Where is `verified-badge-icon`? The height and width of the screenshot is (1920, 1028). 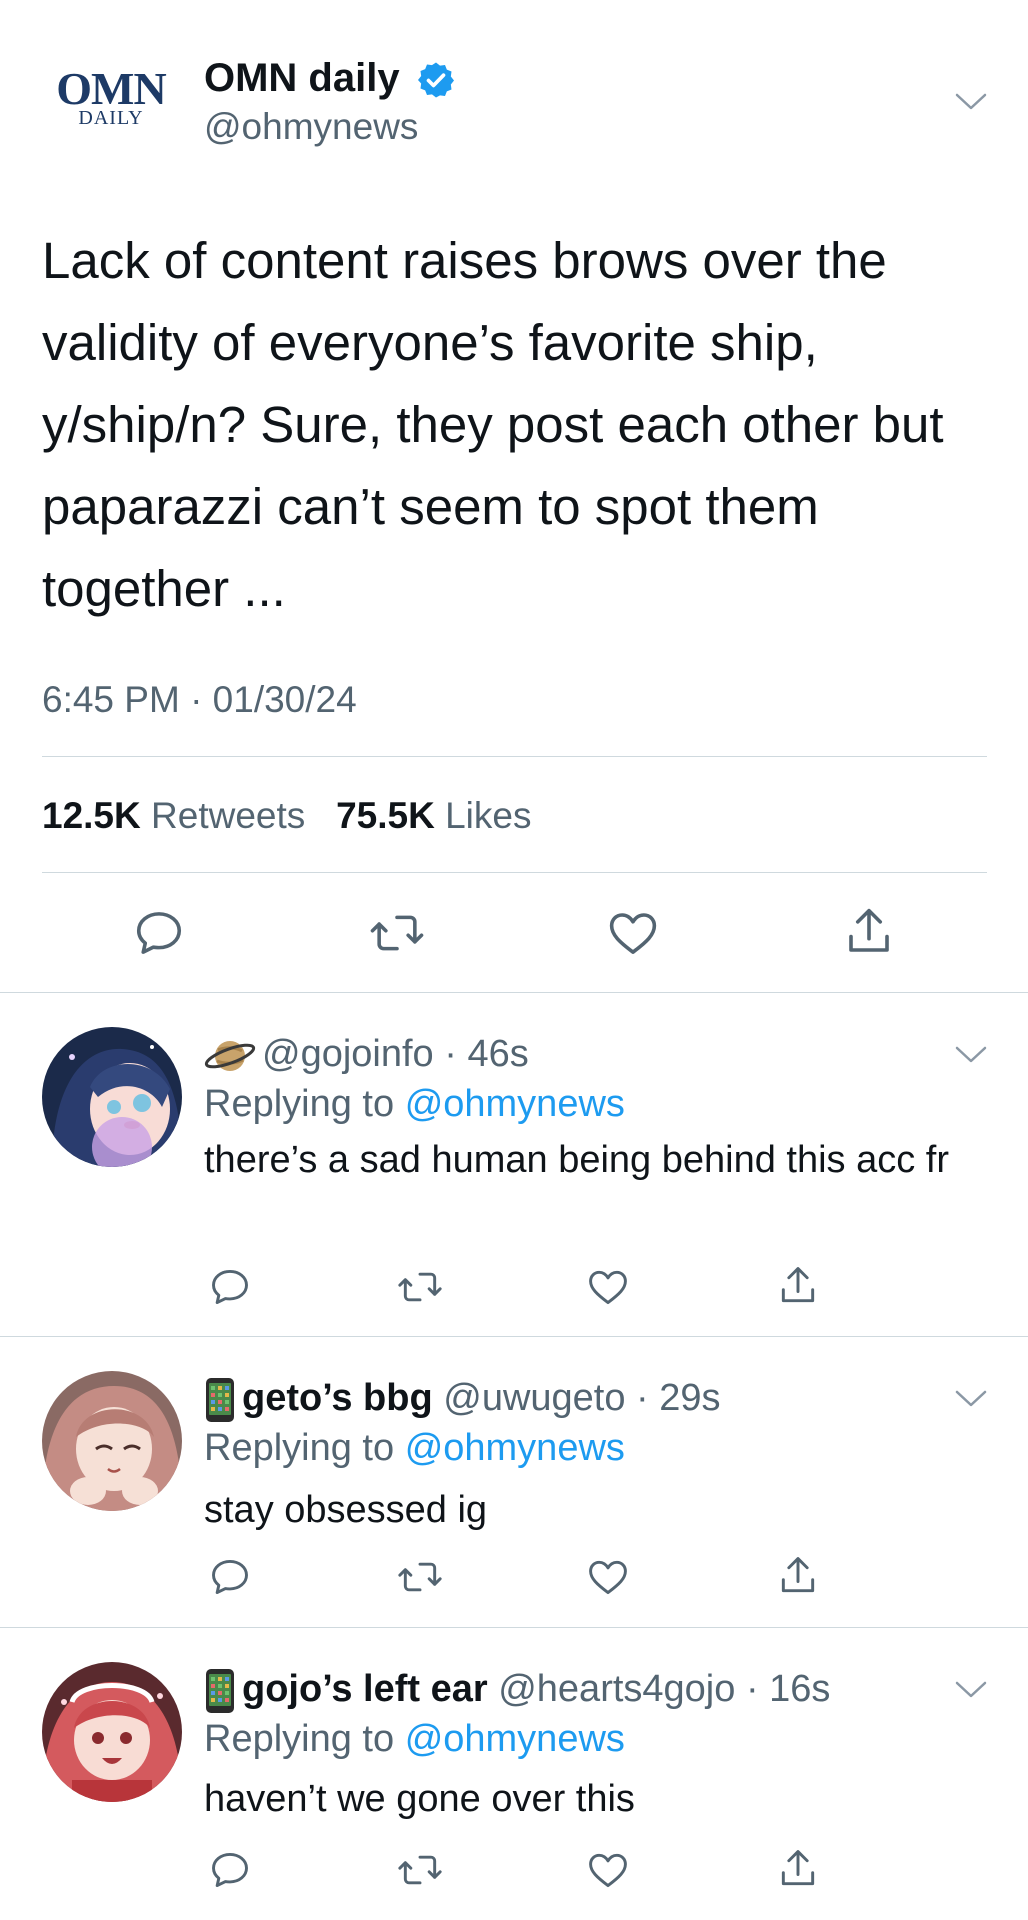 verified-badge-icon is located at coordinates (436, 80).